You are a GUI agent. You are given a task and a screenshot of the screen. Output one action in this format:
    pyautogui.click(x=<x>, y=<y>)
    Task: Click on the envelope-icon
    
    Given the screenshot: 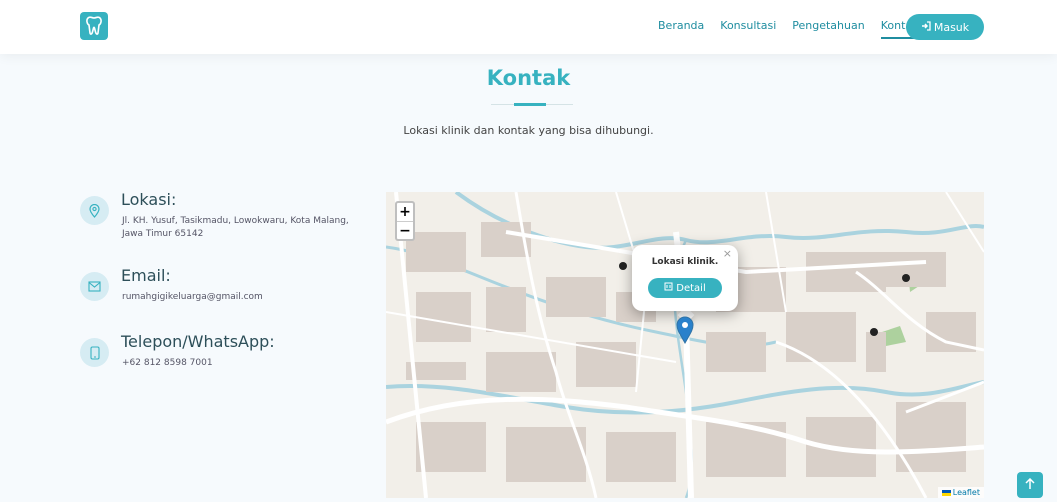 What is the action you would take?
    pyautogui.click(x=94, y=286)
    